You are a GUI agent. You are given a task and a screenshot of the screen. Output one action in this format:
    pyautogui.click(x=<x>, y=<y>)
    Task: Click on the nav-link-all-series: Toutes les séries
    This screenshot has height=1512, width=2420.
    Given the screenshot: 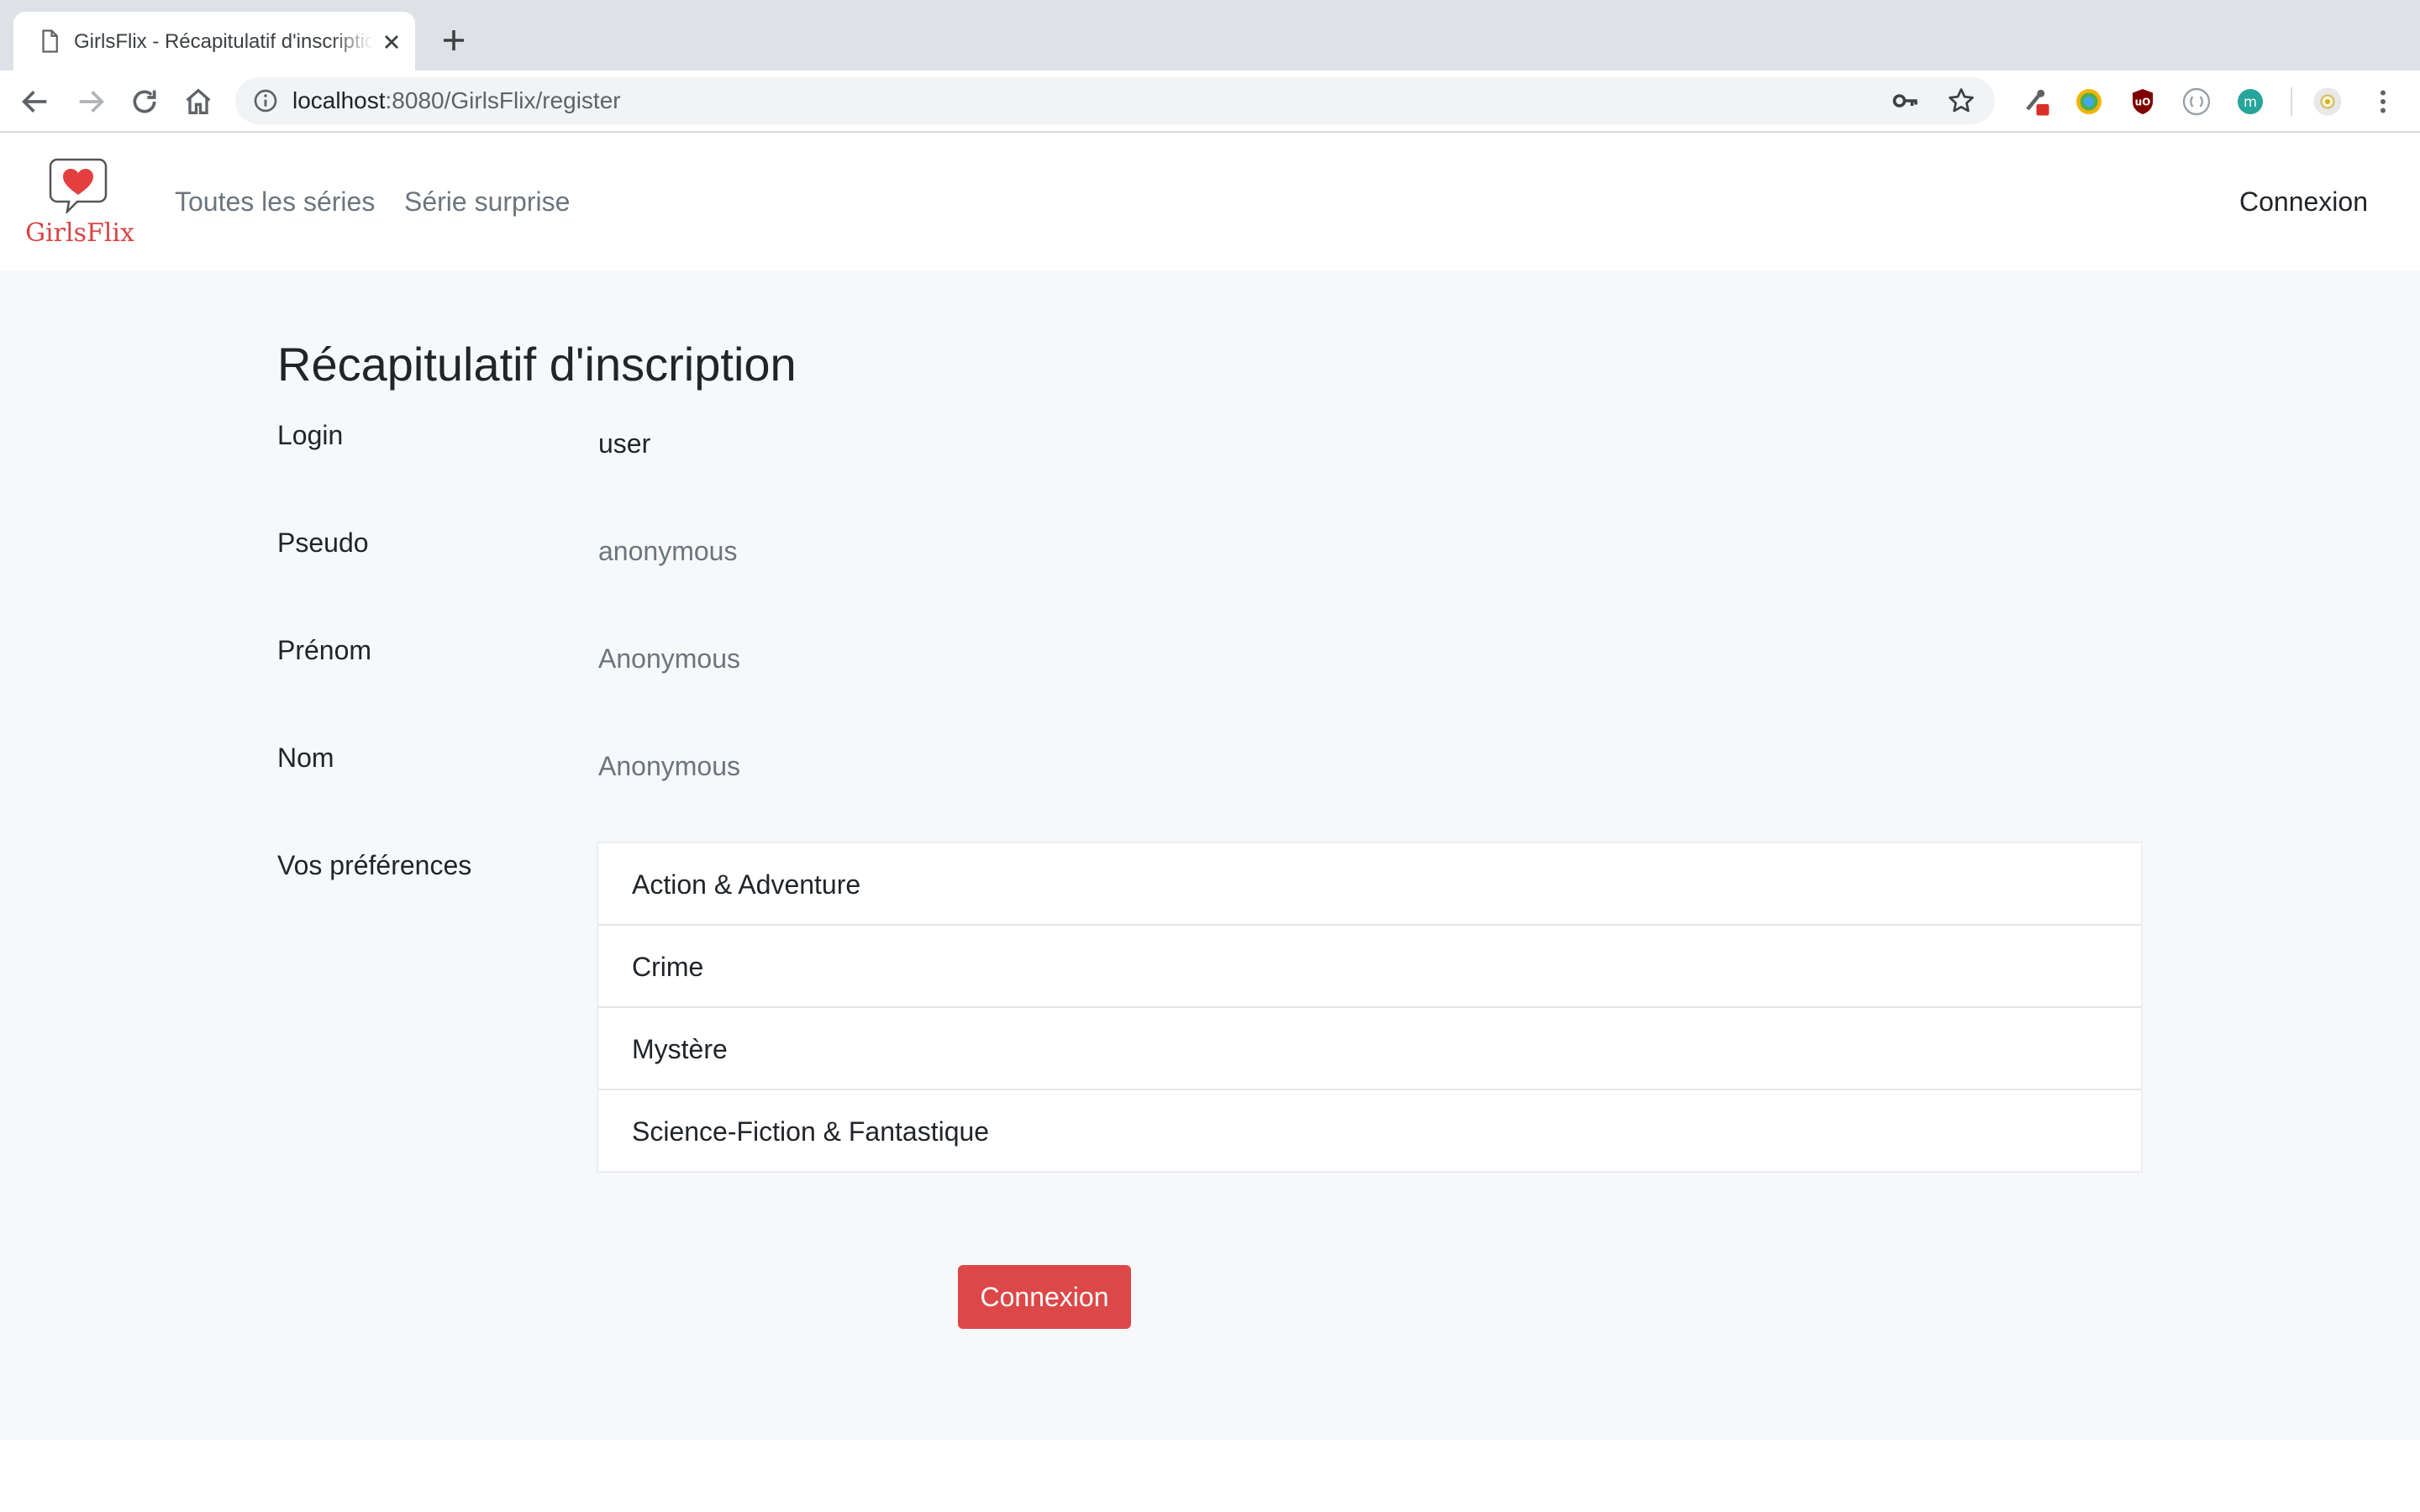 What is the action you would take?
    pyautogui.click(x=275, y=201)
    